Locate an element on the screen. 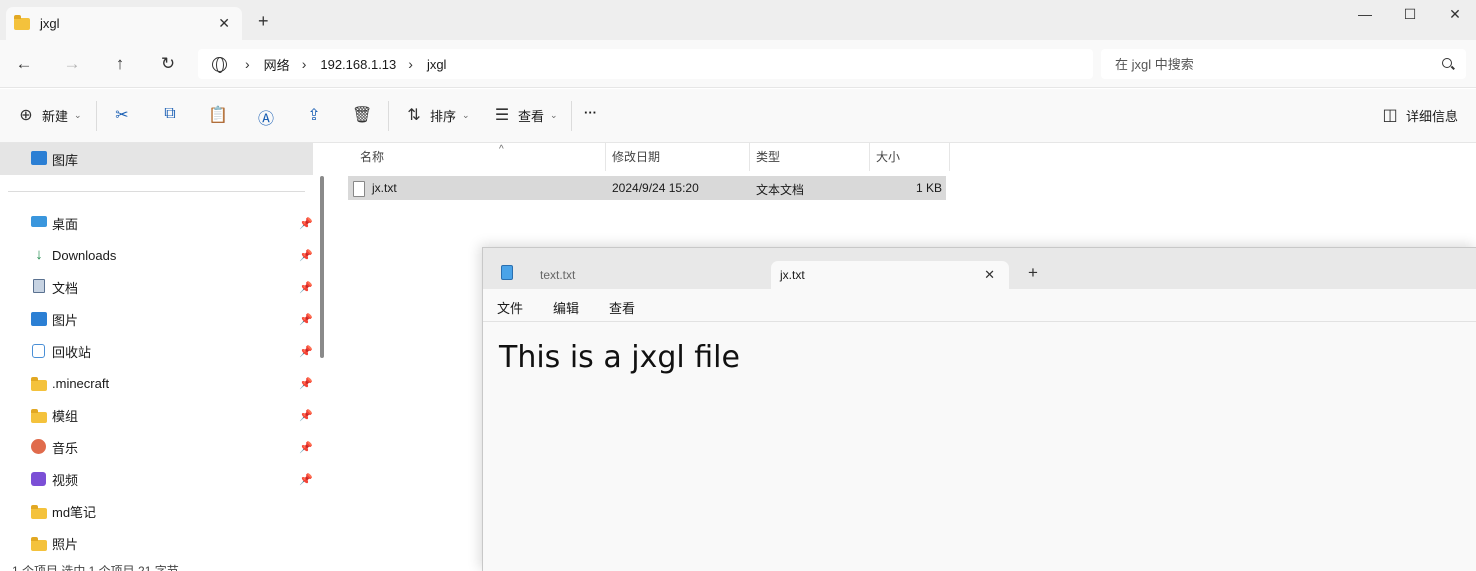 Image resolution: width=1476 pixels, height=571 pixels. sort-icon: ⇅ is located at coordinates (414, 115).